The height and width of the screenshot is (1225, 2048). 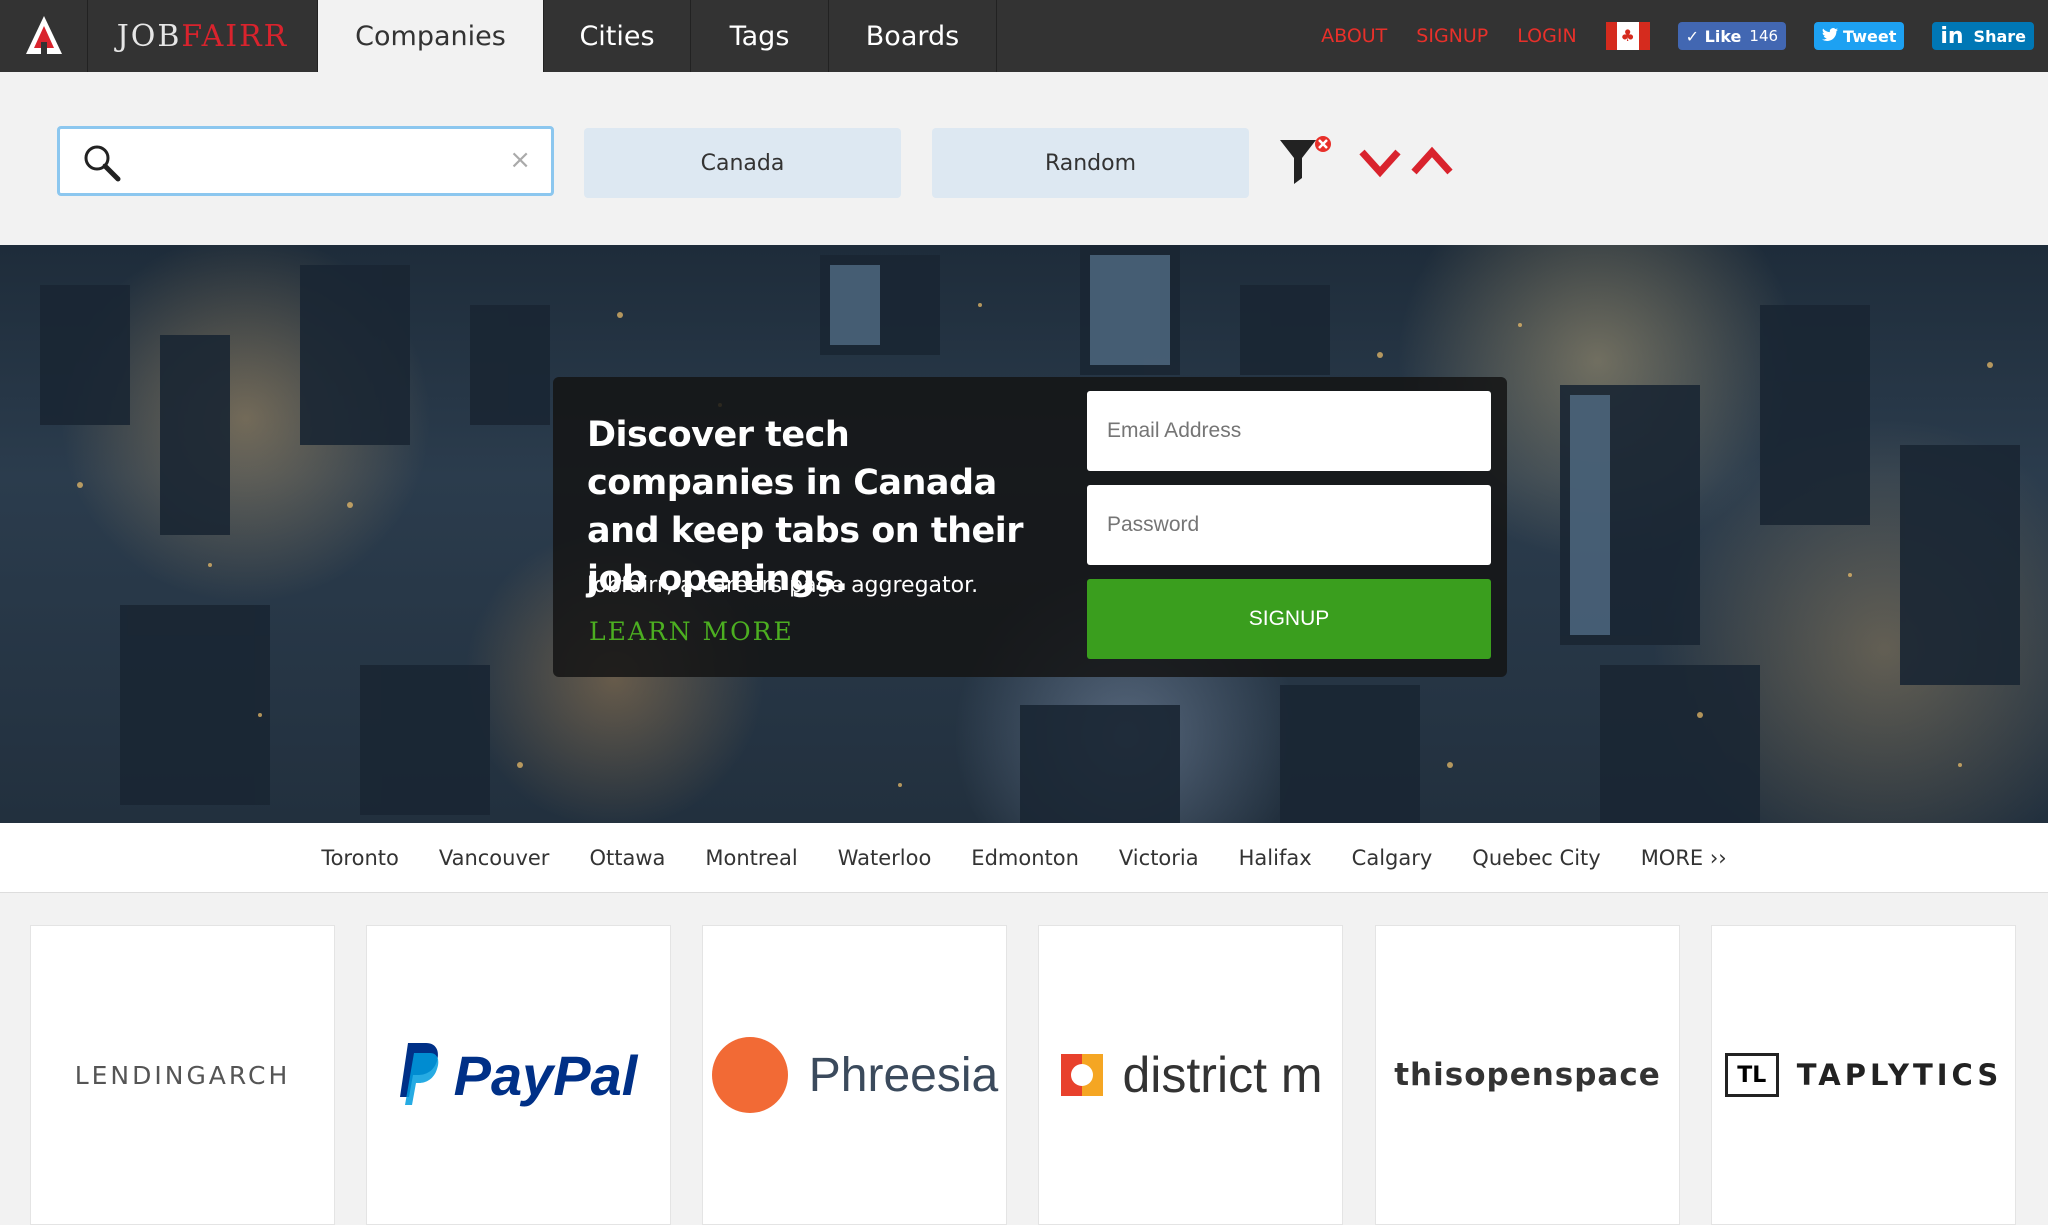 I want to click on expand-collapse-arrows-icon, so click(x=1407, y=162).